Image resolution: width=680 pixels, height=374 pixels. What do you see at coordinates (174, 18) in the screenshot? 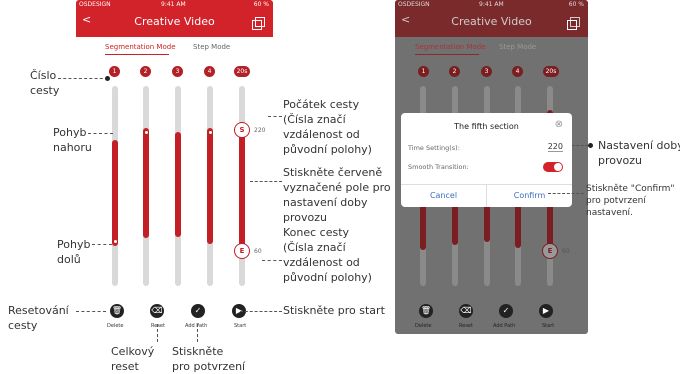
I see `app-header: OSDESIGN 9:41 AM 60 % < Creative Video` at bounding box center [174, 18].